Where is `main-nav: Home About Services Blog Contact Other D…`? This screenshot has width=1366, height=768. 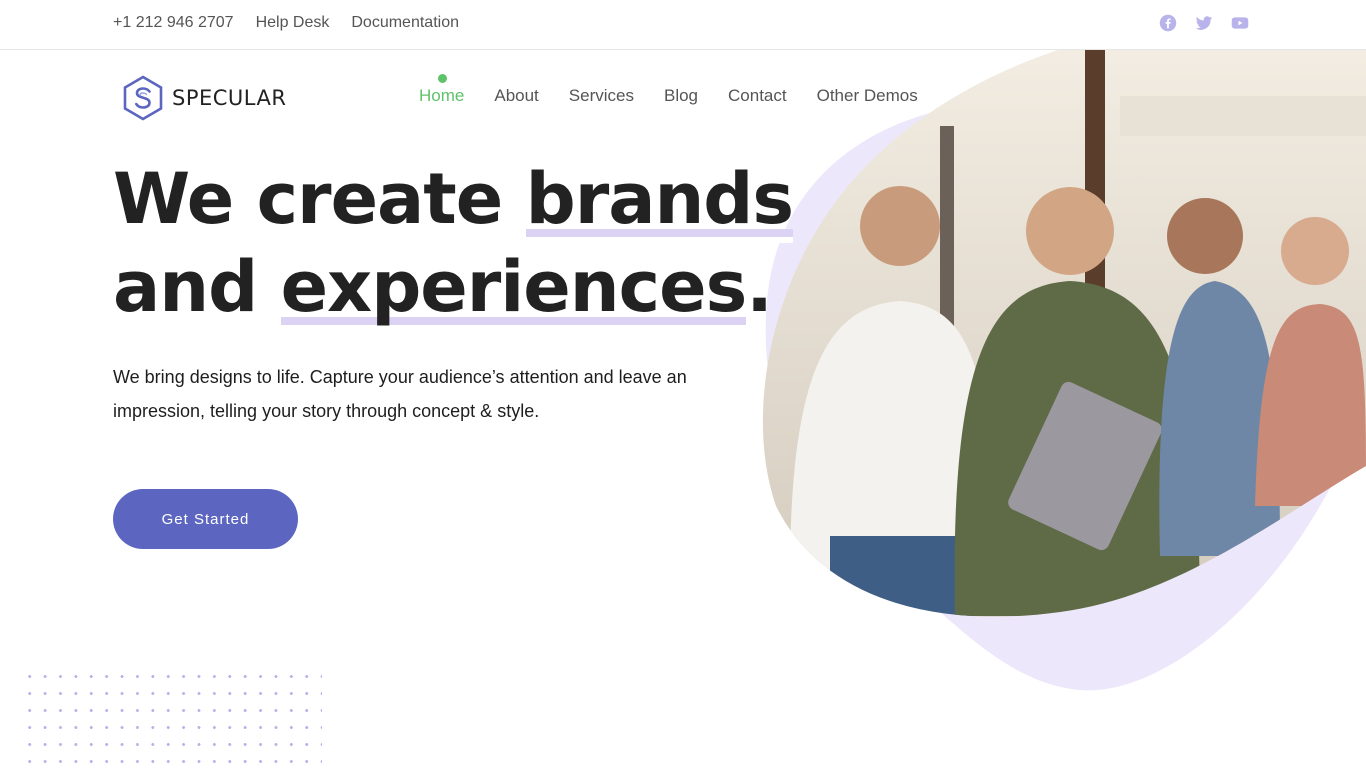
main-nav: Home About Services Blog Contact Other D… is located at coordinates (668, 90).